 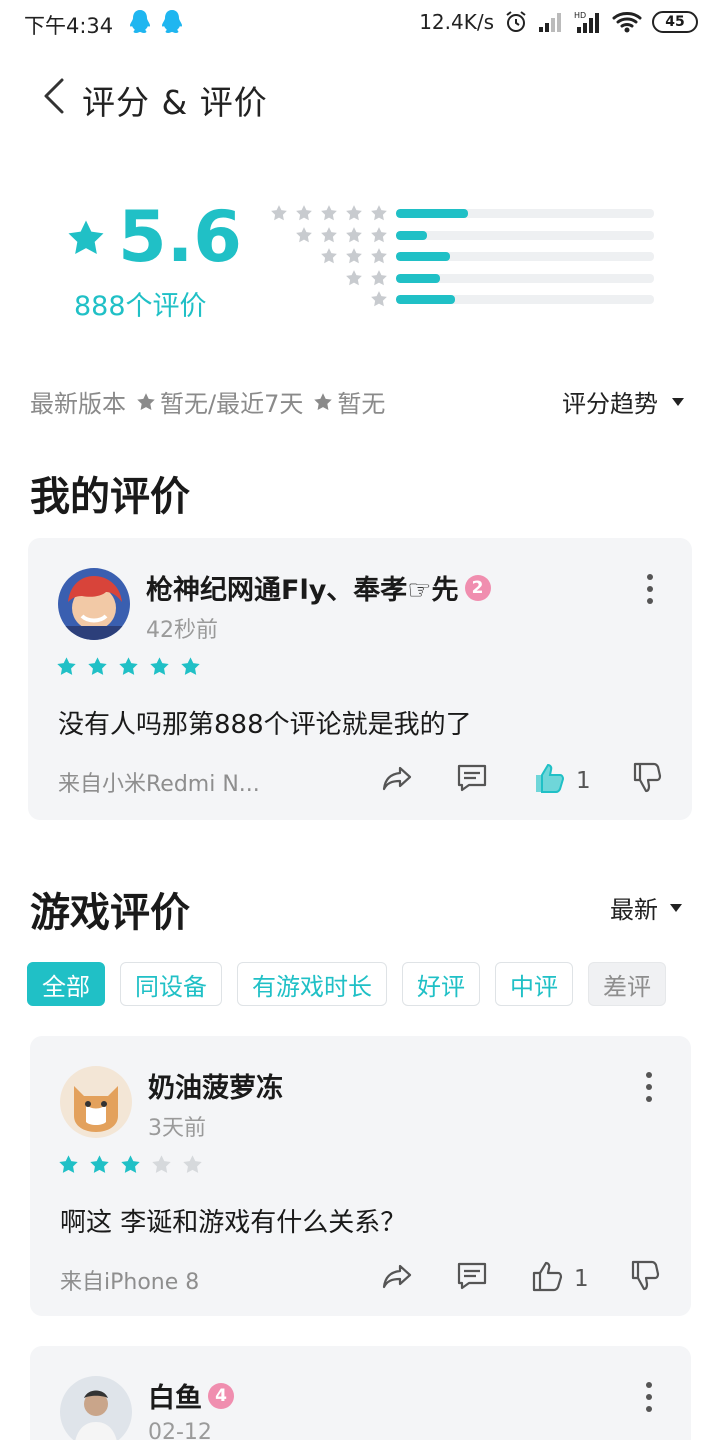 I want to click on signal-icon, so click(x=550, y=22).